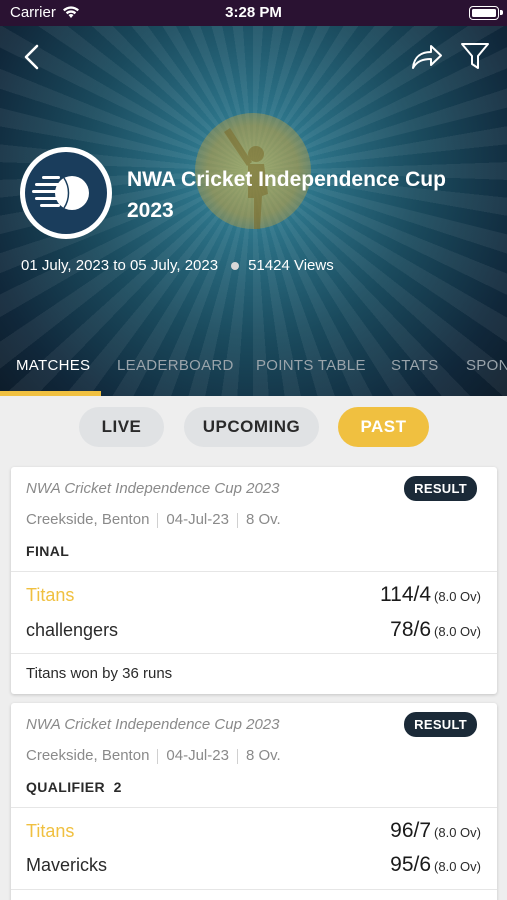  Describe the element at coordinates (251, 427) in the screenshot. I see `filter-upcoming-button: UPCOMING` at that location.